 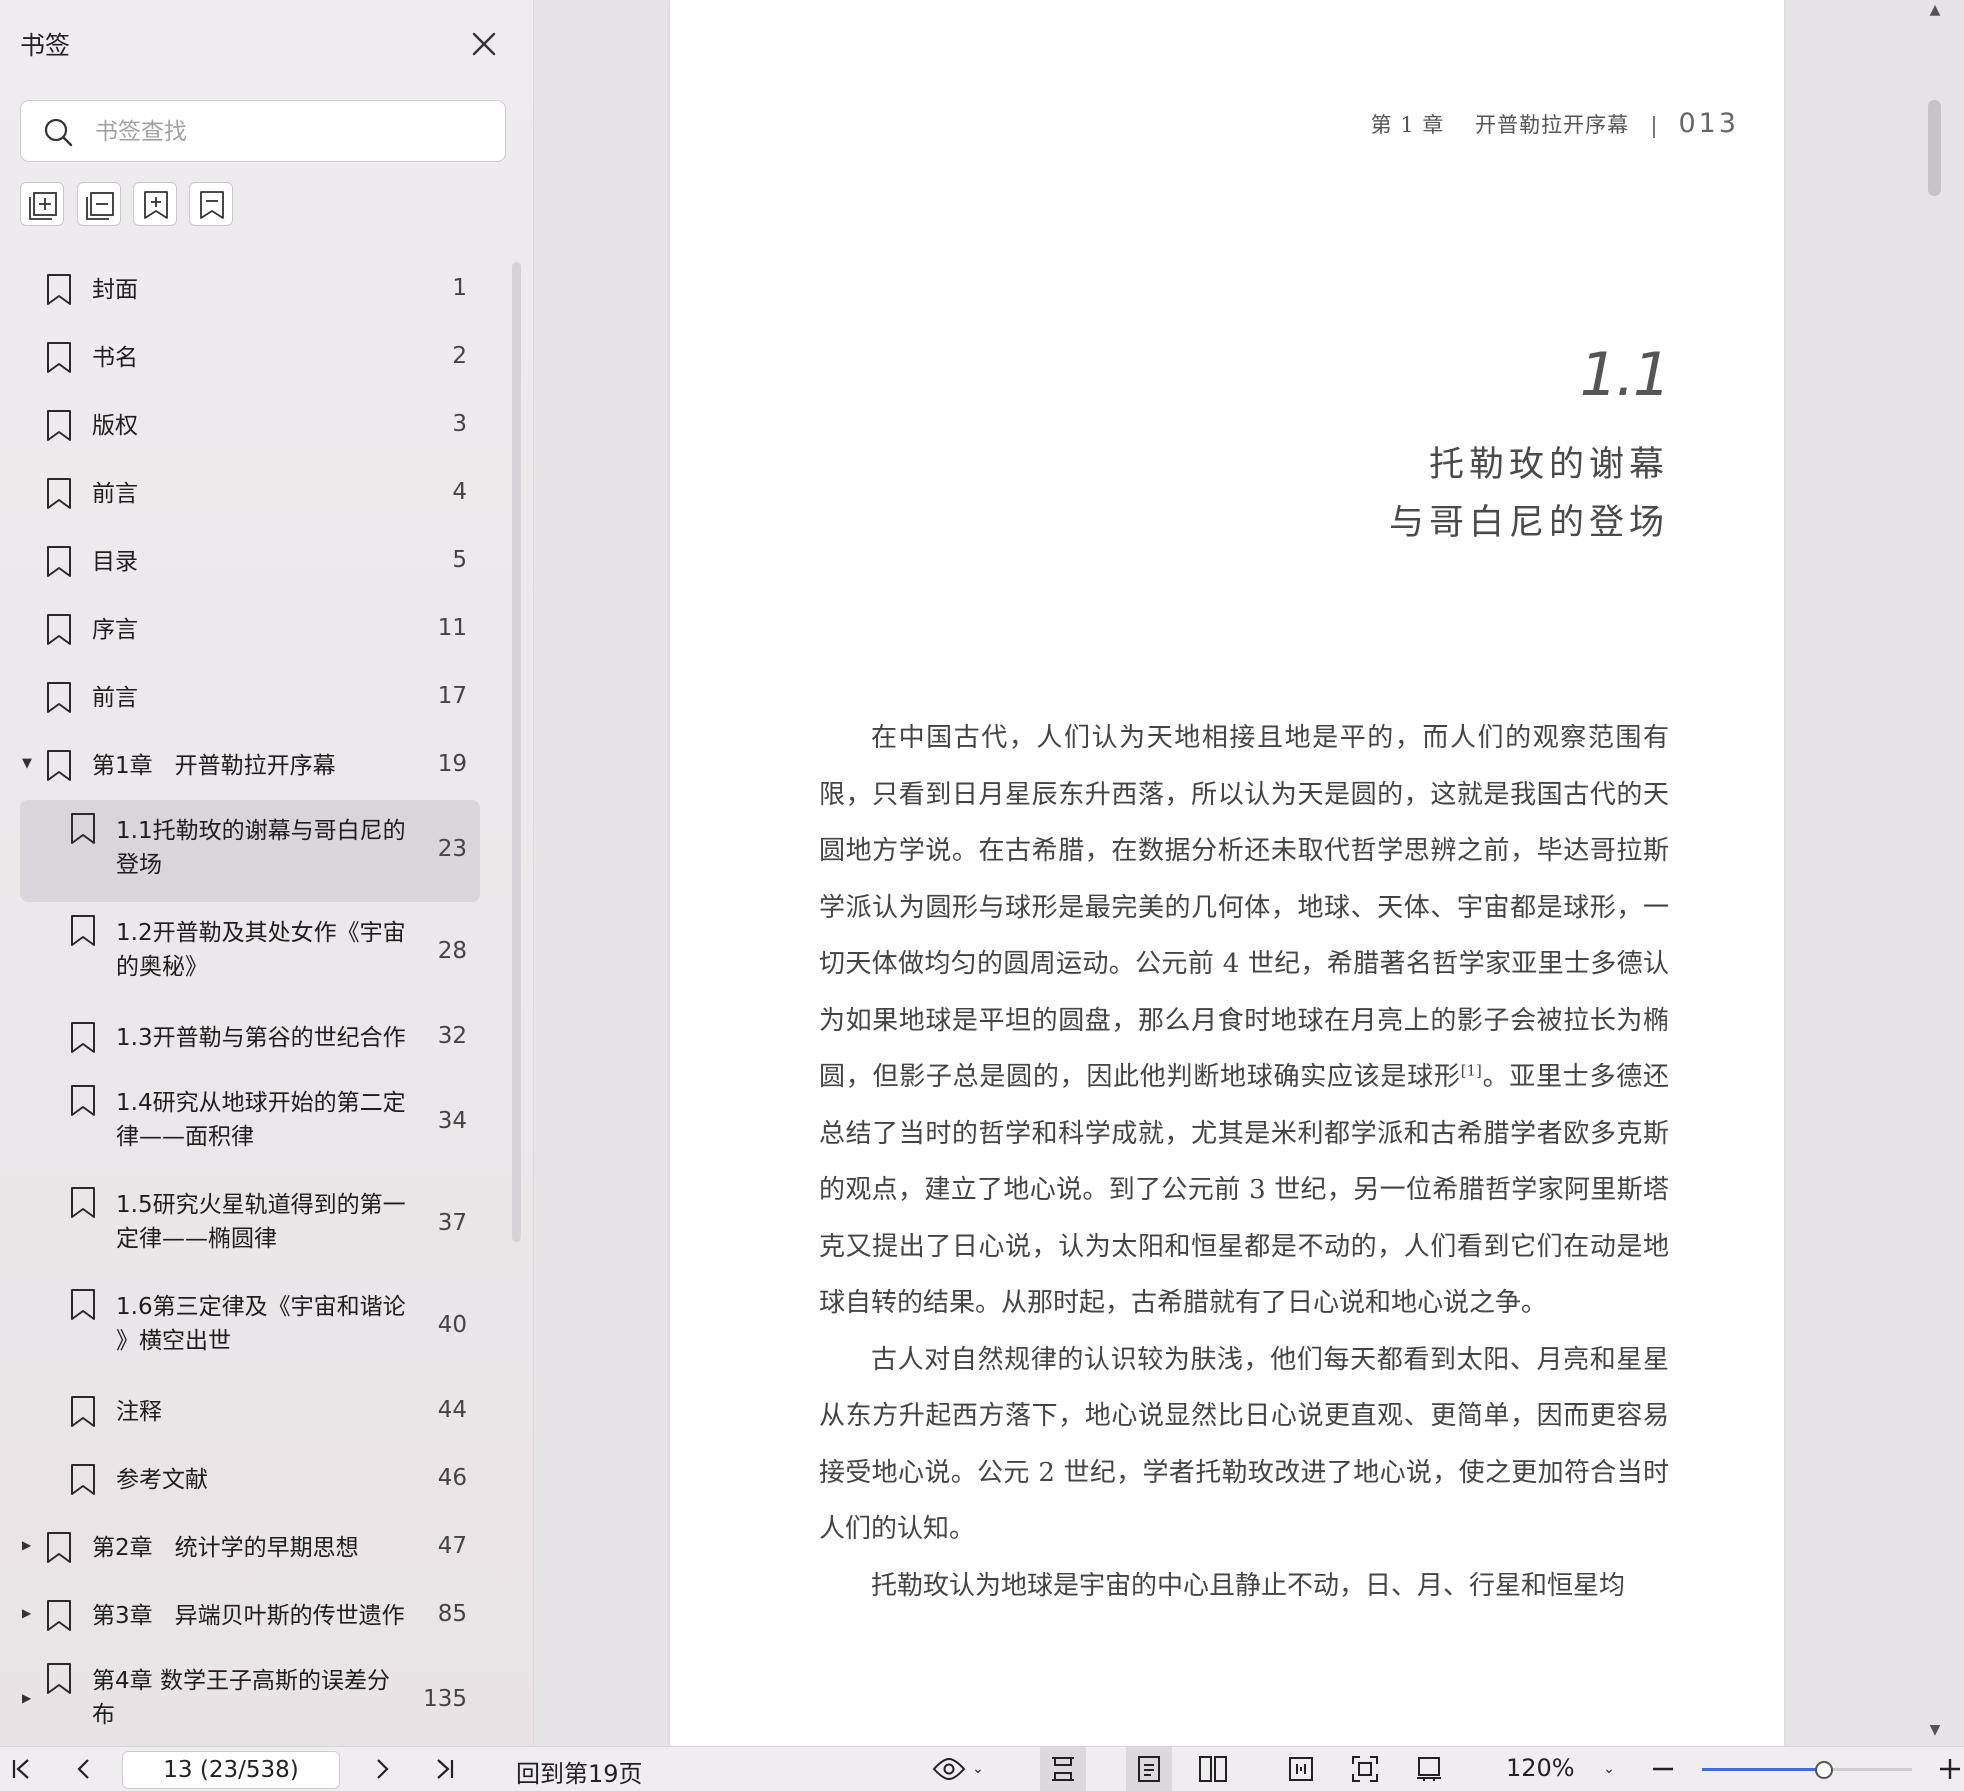 What do you see at coordinates (1471, 1070) in the screenshot?
I see `footnote-ref: [1]` at bounding box center [1471, 1070].